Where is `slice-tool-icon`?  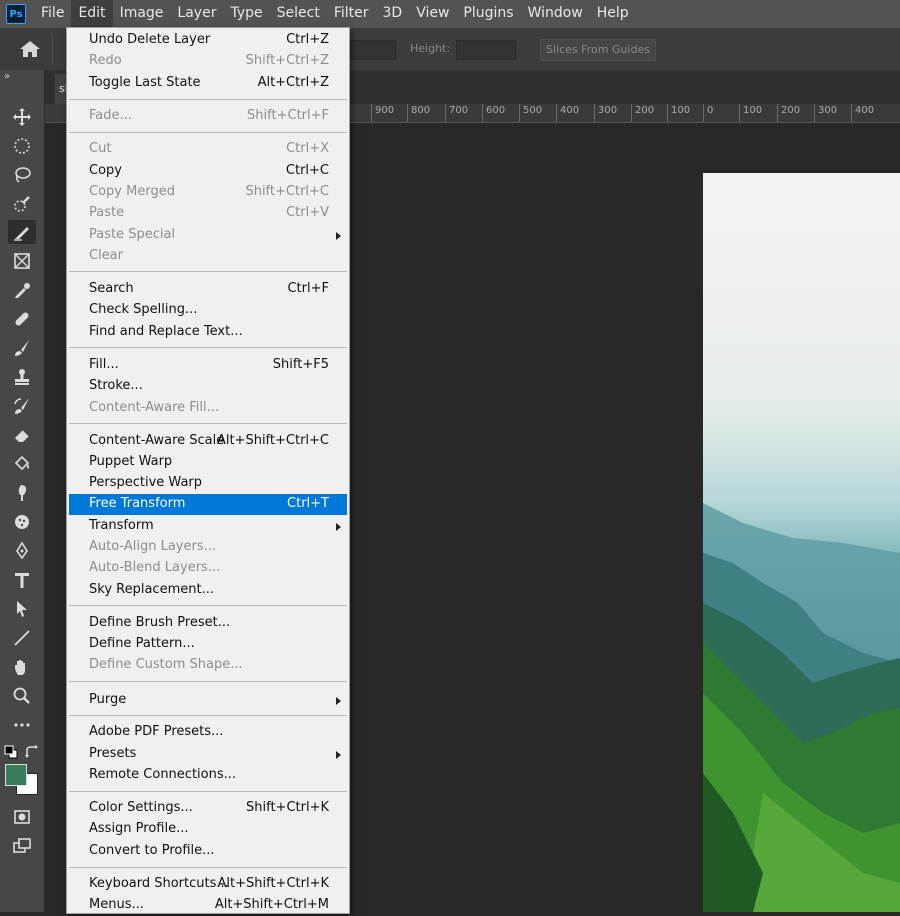 slice-tool-icon is located at coordinates (22, 232).